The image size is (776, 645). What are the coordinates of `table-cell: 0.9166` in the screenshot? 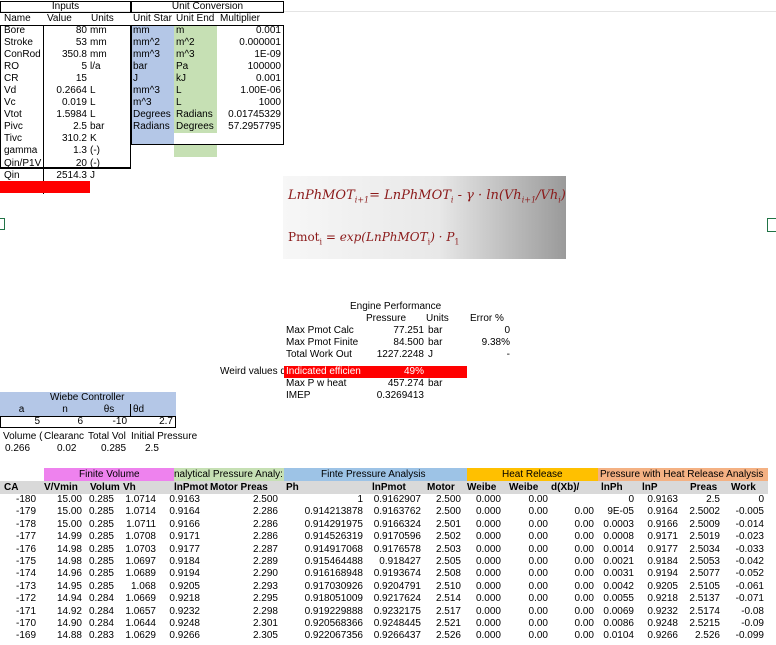 It's located at (180, 525).